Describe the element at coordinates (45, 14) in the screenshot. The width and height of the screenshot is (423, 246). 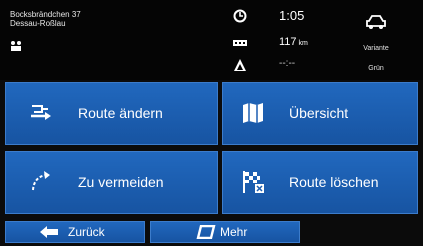
I see `destination-address-line1: Bocksbrändchen 37` at that location.